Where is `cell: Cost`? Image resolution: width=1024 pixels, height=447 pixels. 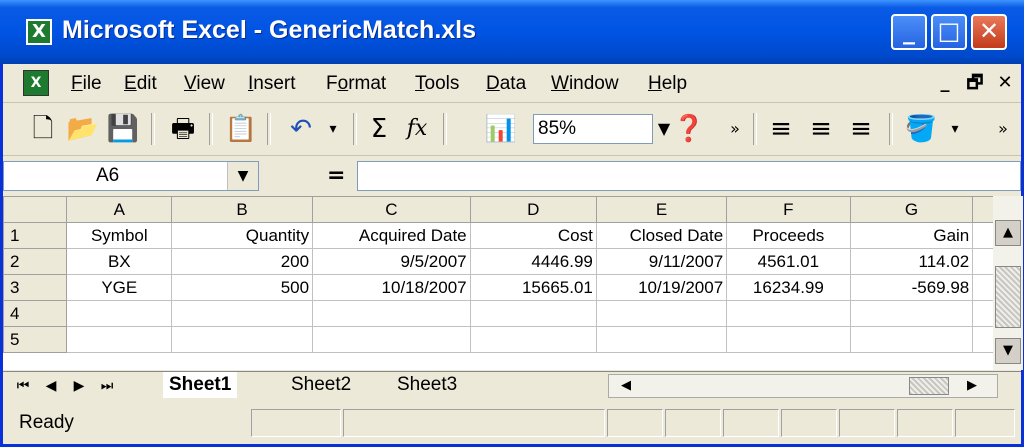 cell: Cost is located at coordinates (533, 235).